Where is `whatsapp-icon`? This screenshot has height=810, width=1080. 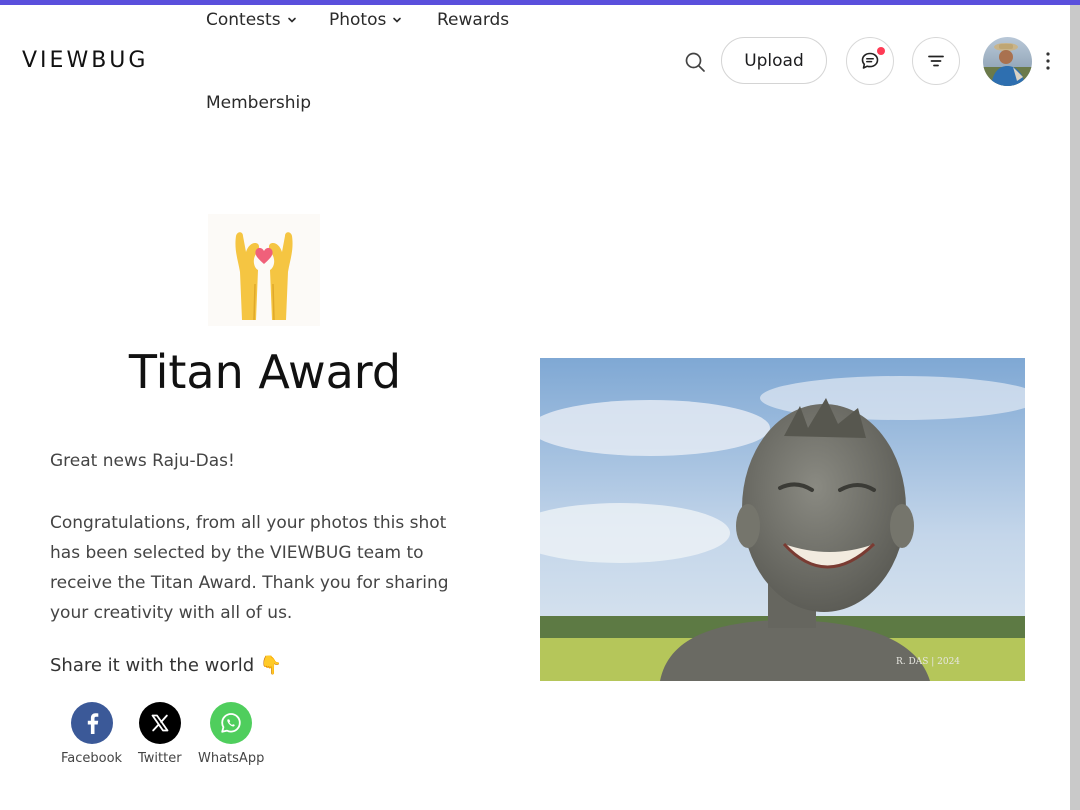 whatsapp-icon is located at coordinates (231, 723).